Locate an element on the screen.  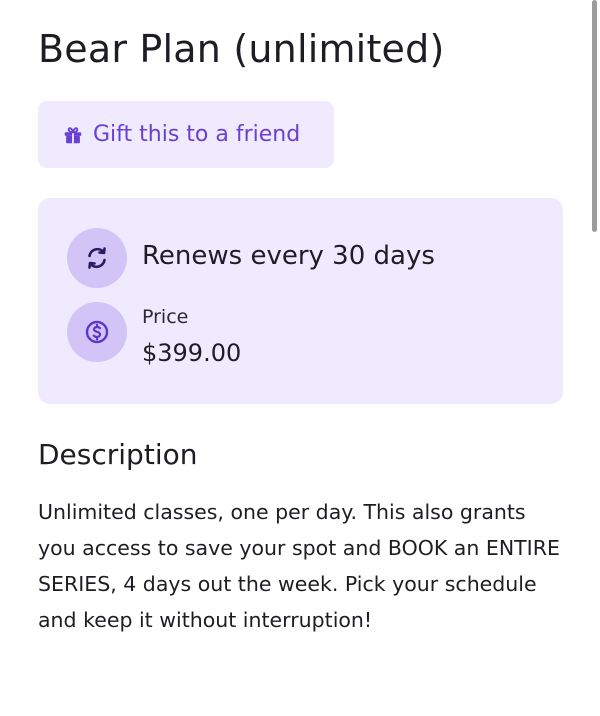
gift-to-friend-button: Gift this to a friend is located at coordinates (186, 134).